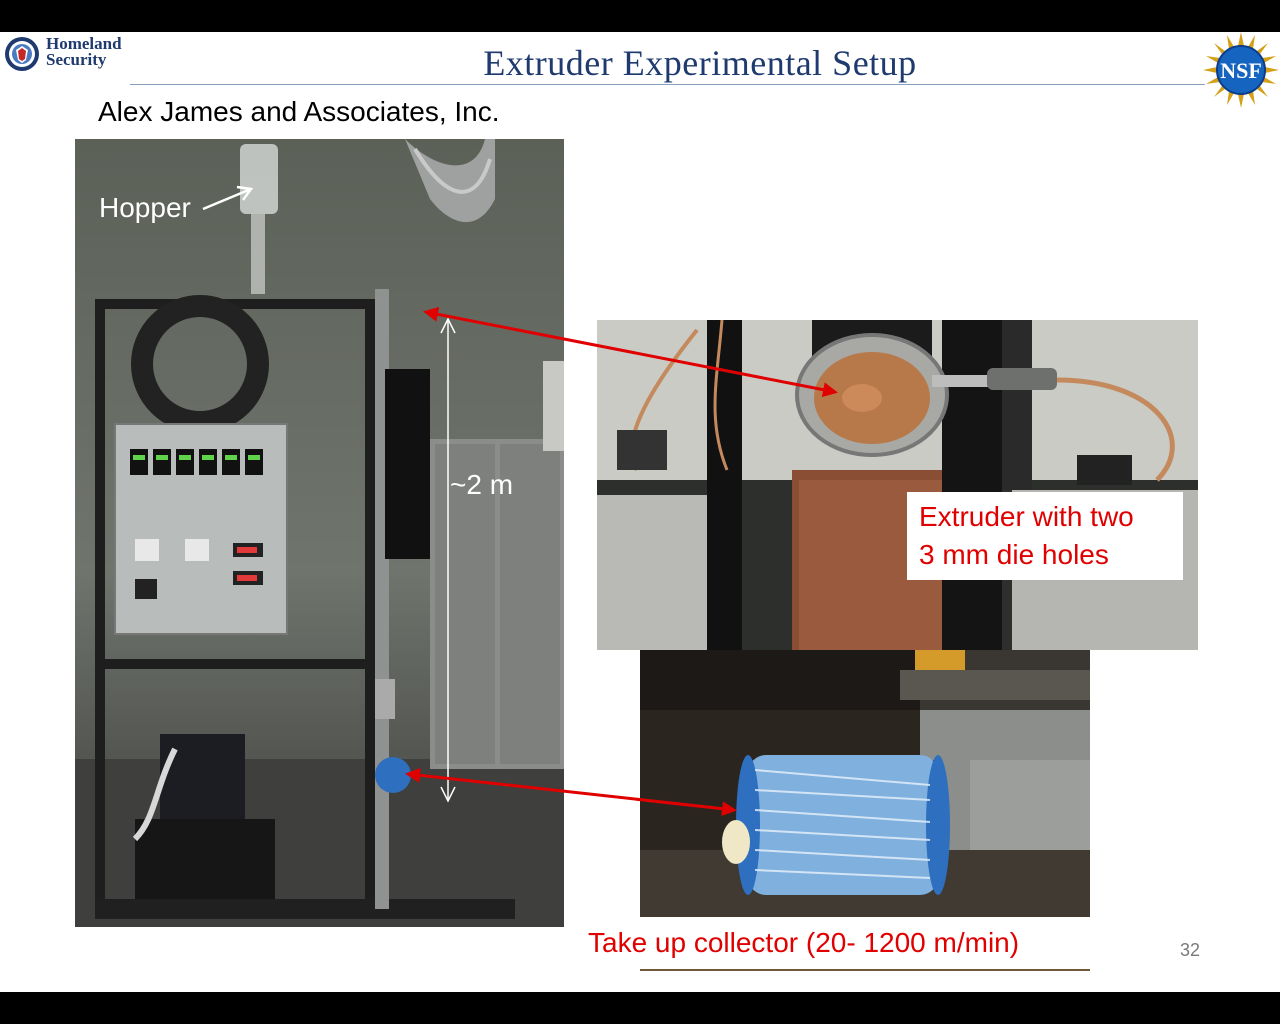 The image size is (1280, 1024). What do you see at coordinates (571, 792) in the screenshot?
I see `spool-connector-arrow` at bounding box center [571, 792].